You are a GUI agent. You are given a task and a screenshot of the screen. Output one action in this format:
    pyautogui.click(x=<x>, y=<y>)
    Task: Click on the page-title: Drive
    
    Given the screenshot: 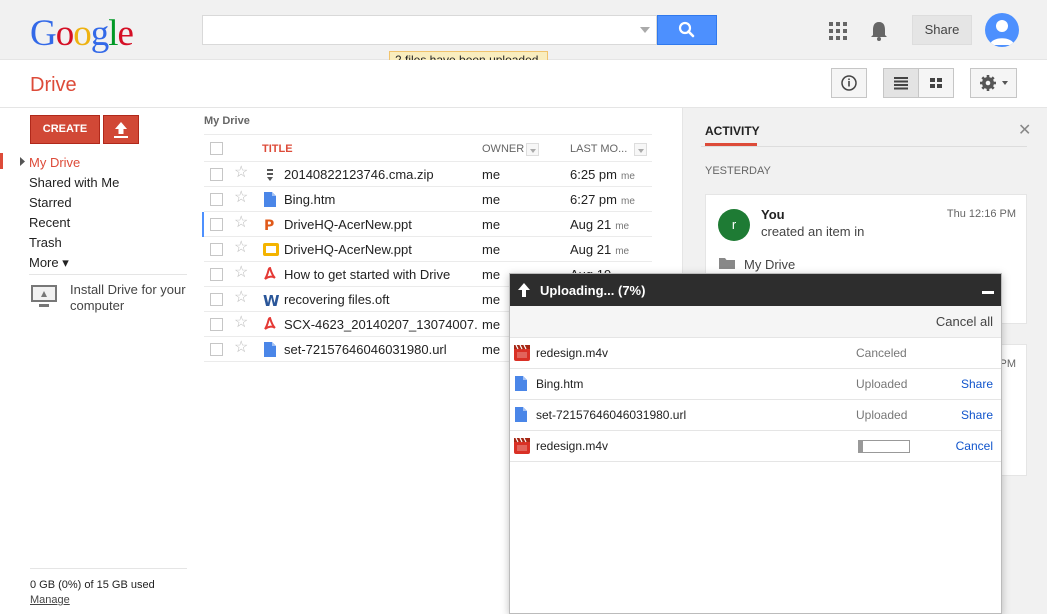 What is the action you would take?
    pyautogui.click(x=53, y=85)
    